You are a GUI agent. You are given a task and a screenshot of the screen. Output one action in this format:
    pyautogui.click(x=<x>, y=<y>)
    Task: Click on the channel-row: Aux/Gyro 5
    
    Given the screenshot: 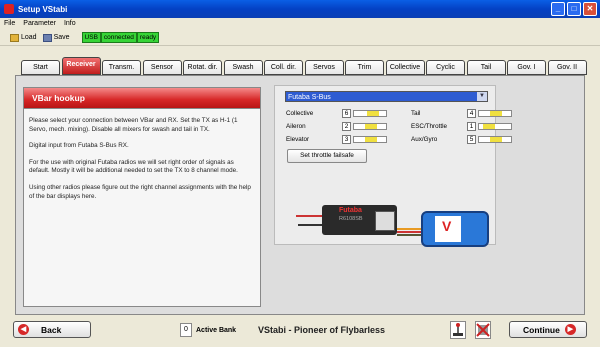 What is the action you would take?
    pyautogui.click(x=461, y=139)
    